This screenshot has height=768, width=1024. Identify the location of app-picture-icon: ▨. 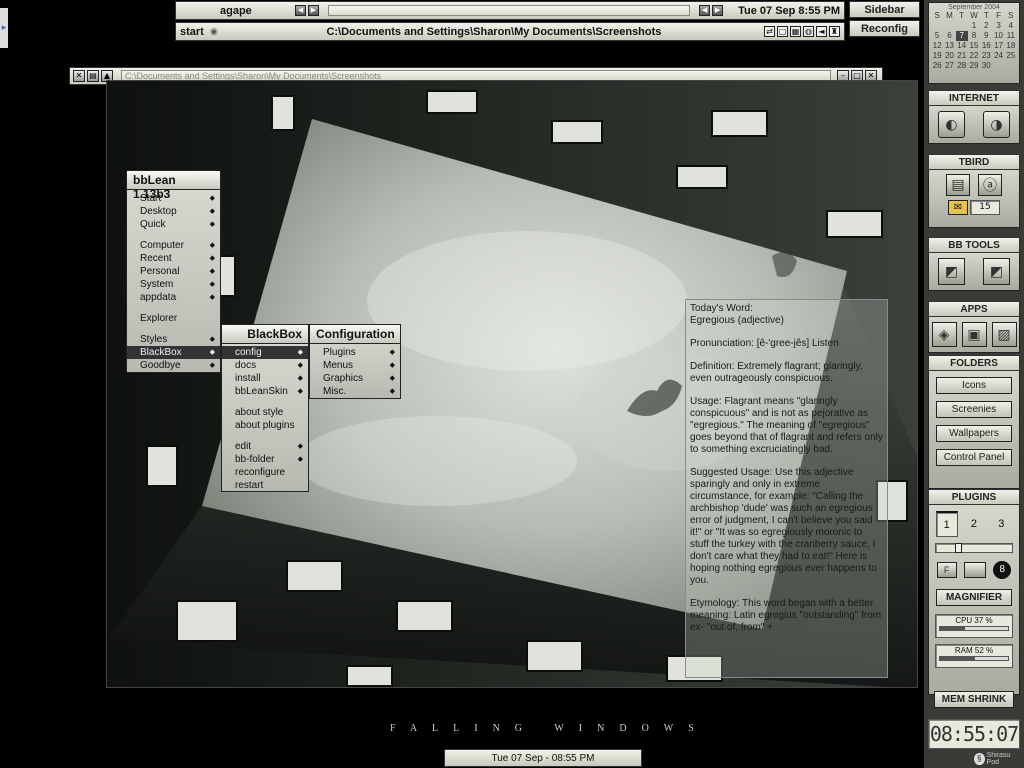
(1004, 334).